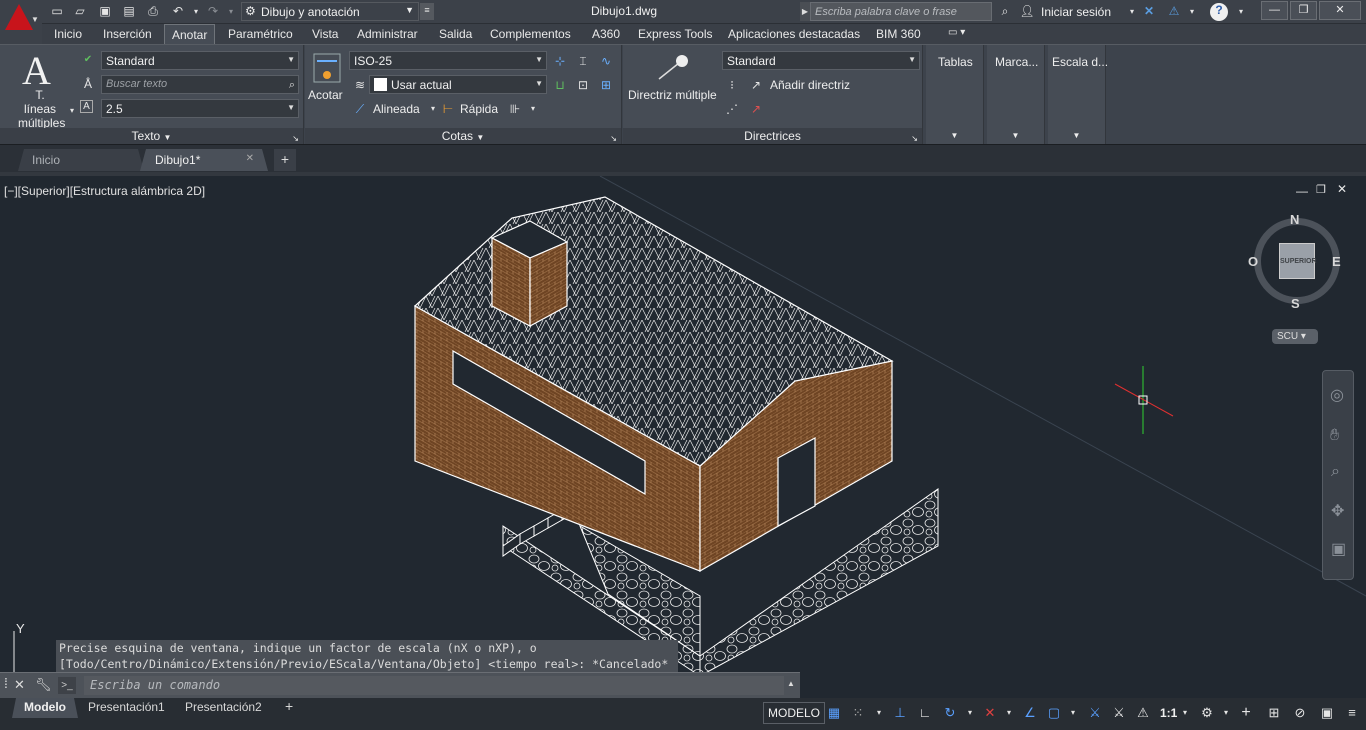 Image resolution: width=1366 pixels, height=730 pixels. Describe the element at coordinates (153, 11) in the screenshot. I see `print-icon: ⎙` at that location.